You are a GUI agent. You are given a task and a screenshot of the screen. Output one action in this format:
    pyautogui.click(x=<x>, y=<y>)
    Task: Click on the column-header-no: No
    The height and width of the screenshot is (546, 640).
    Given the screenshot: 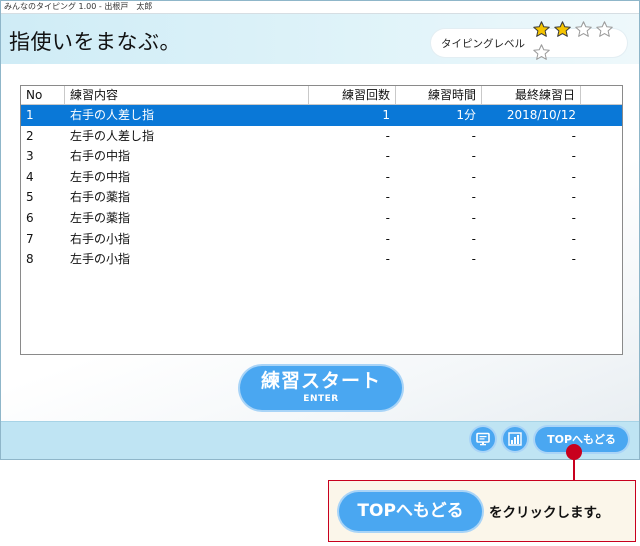 What is the action you would take?
    pyautogui.click(x=43, y=95)
    